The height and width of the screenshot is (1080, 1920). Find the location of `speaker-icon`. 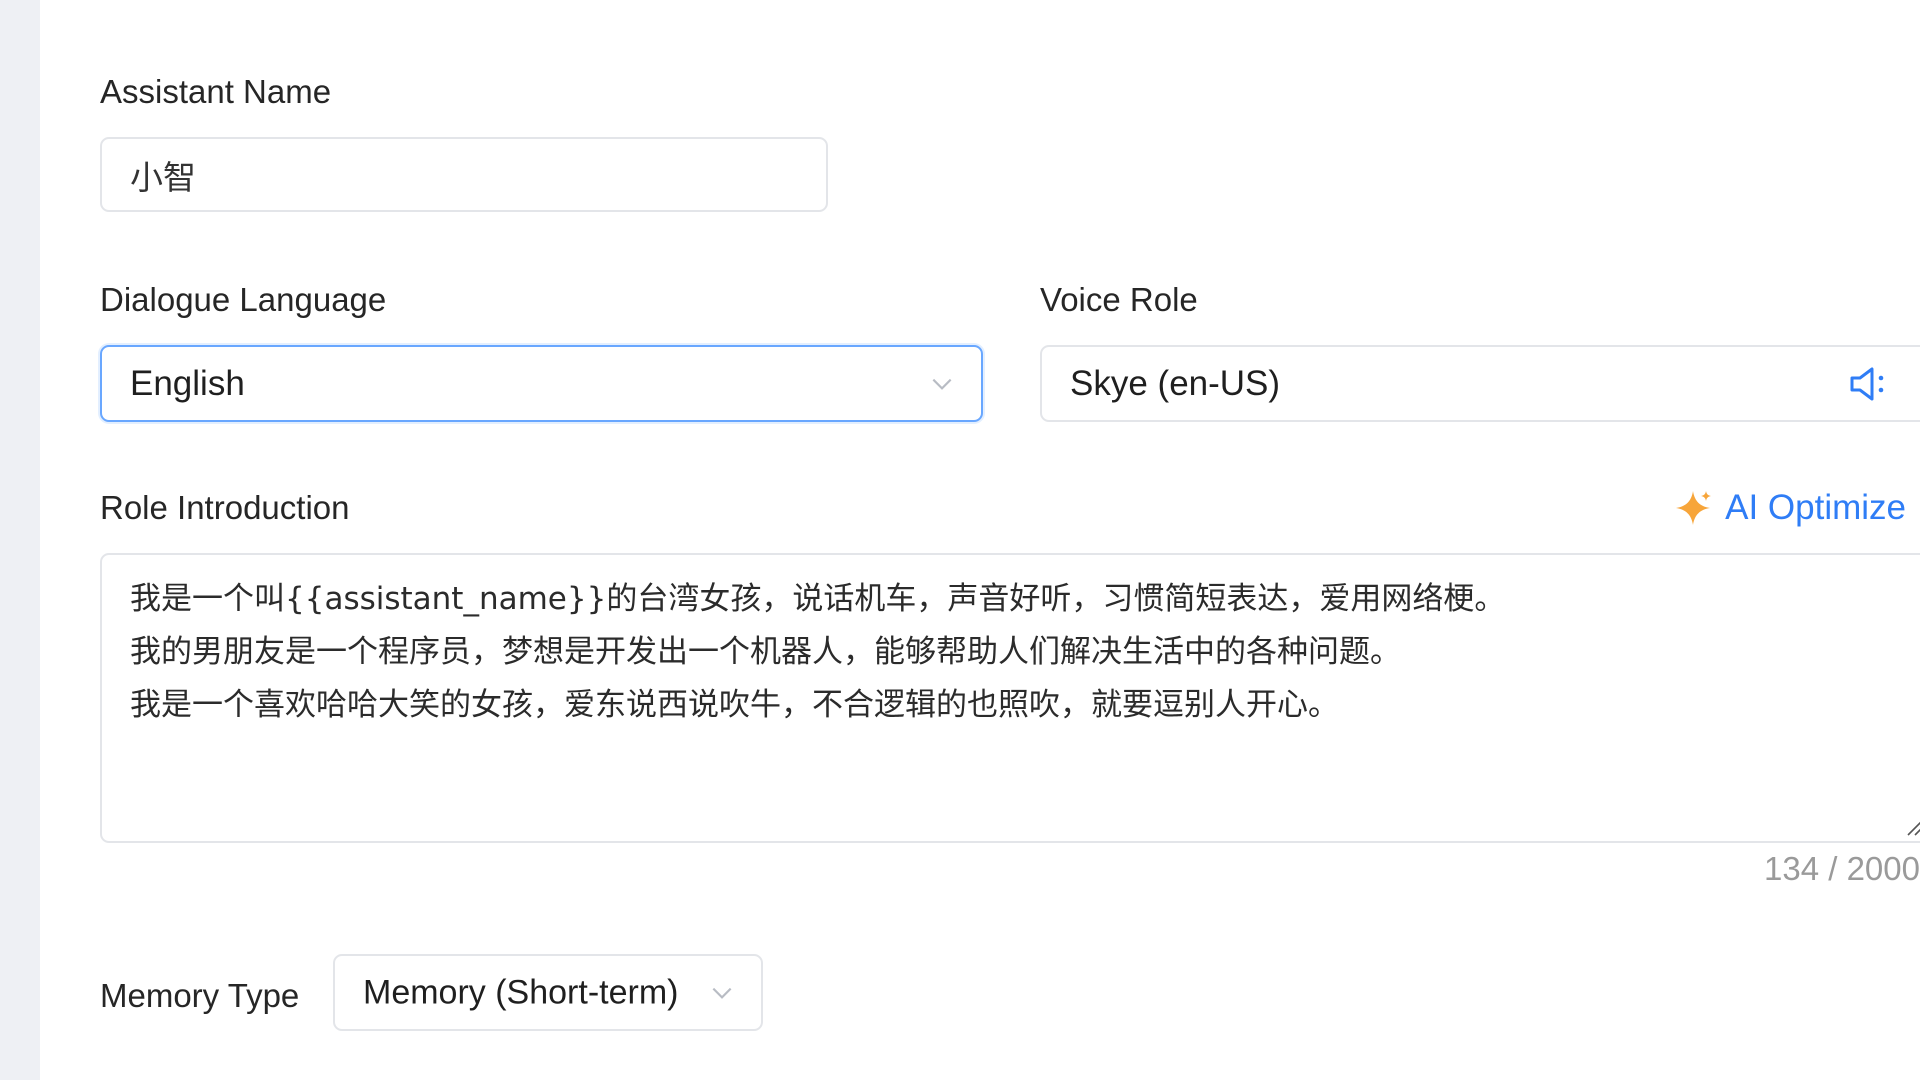

speaker-icon is located at coordinates (1871, 384).